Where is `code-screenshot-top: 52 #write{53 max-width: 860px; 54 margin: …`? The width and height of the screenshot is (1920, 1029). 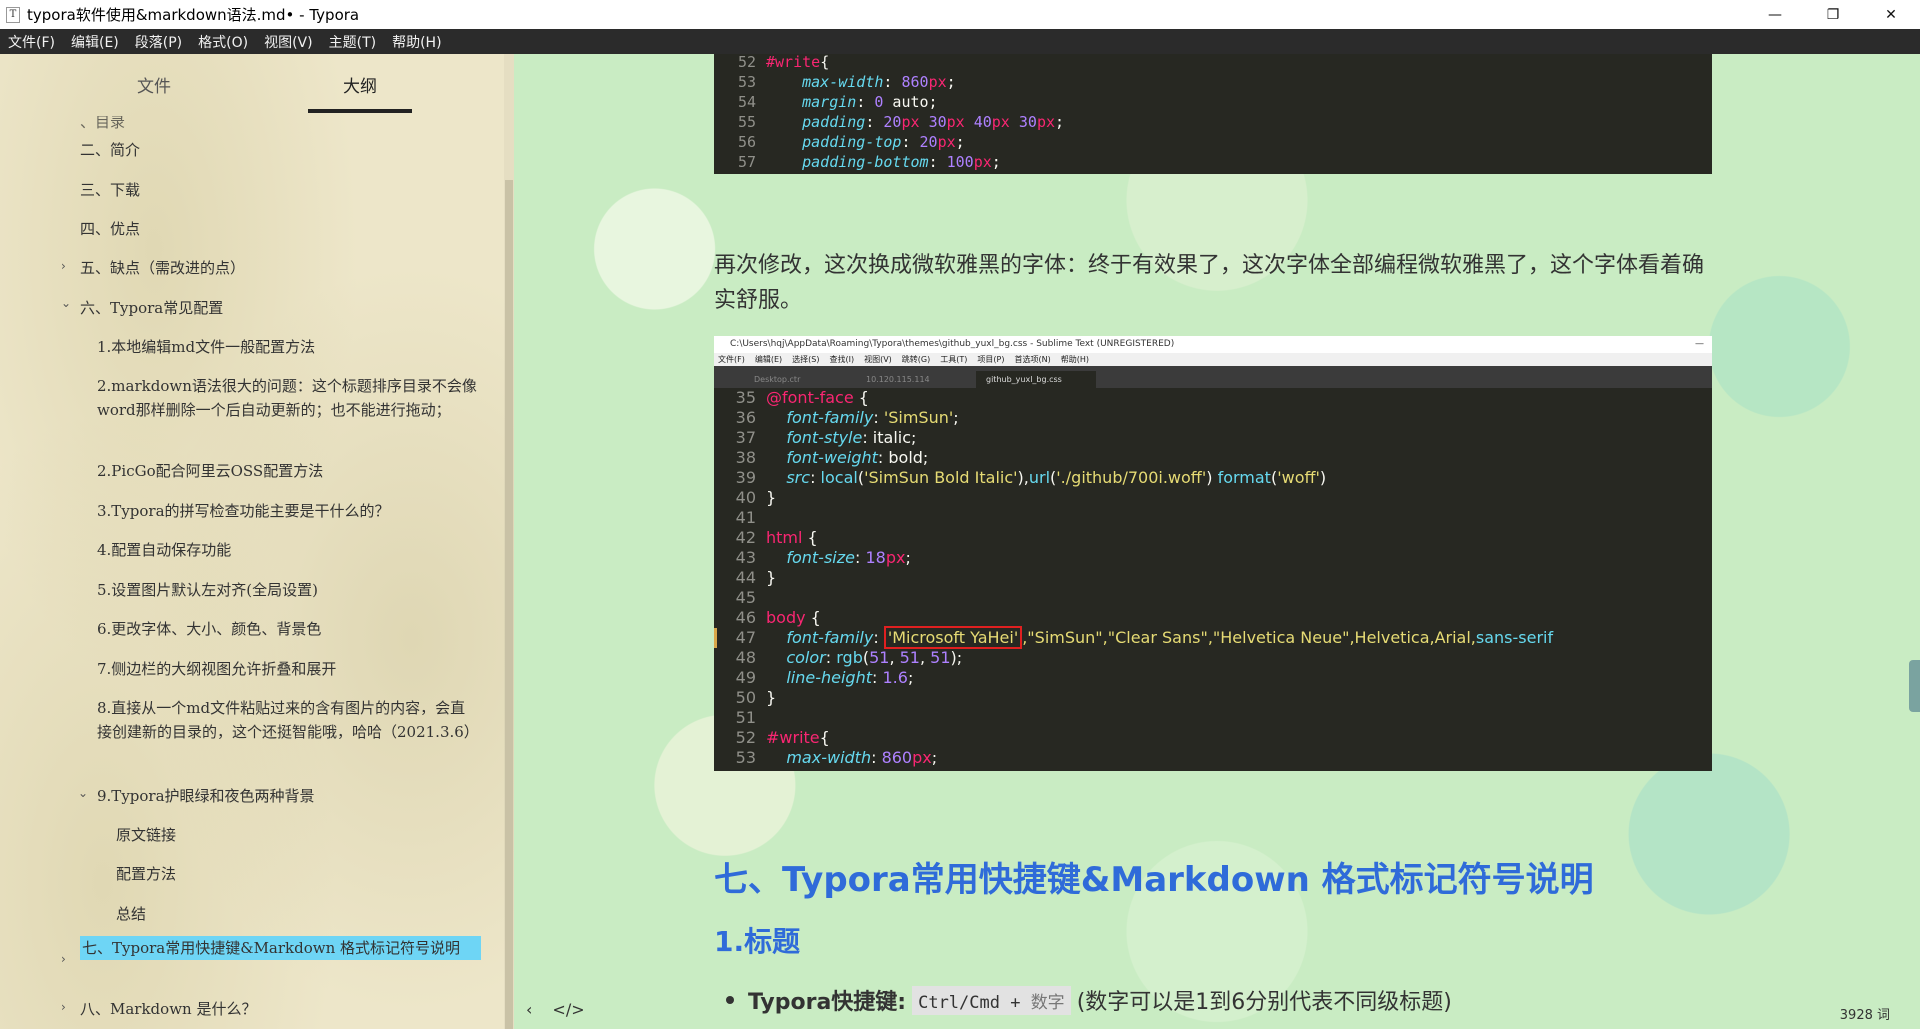
code-screenshot-top: 52 #write{53 max-width: 860px; 54 margin: … is located at coordinates (1213, 114).